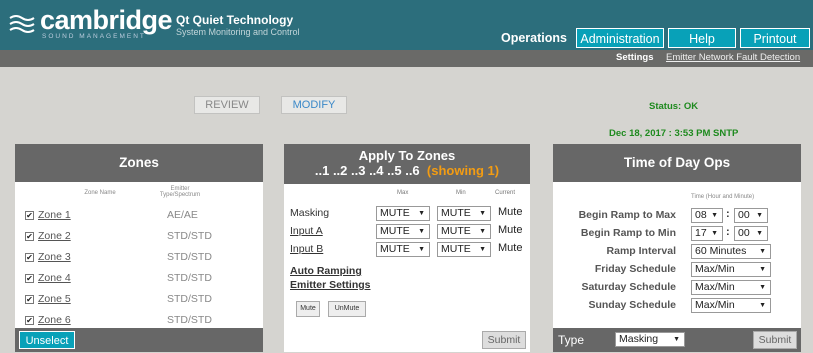 The width and height of the screenshot is (813, 353). I want to click on zone-1-checkbox: ✔, so click(29, 215).